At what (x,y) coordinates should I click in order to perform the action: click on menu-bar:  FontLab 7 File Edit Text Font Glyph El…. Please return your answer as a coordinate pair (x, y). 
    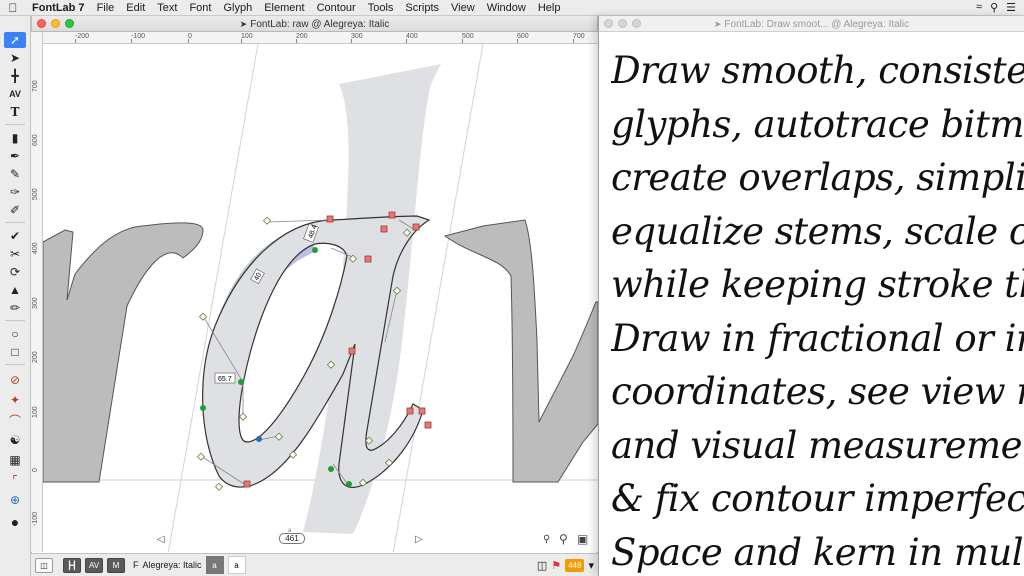
    Looking at the image, I should click on (512, 8).